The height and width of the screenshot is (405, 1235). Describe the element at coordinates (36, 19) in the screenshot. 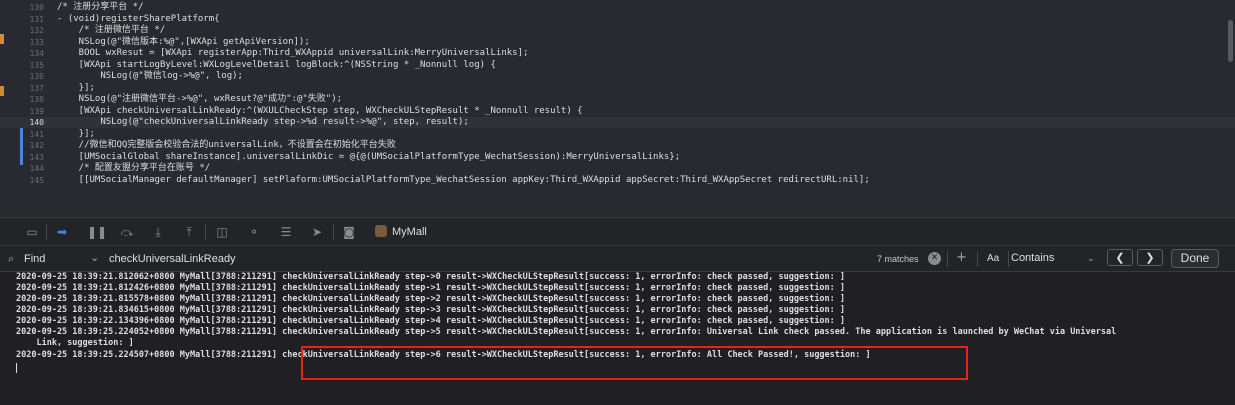

I see `line-number: 131` at that location.